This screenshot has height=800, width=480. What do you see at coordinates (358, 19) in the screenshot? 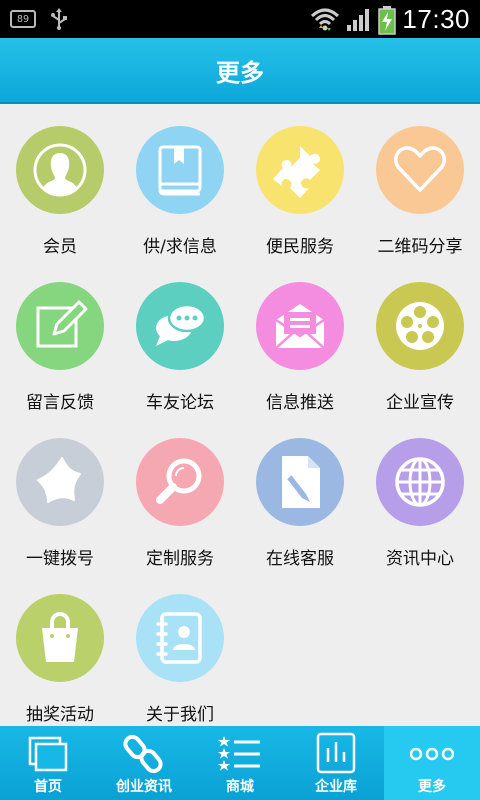
I see `signal-icon` at bounding box center [358, 19].